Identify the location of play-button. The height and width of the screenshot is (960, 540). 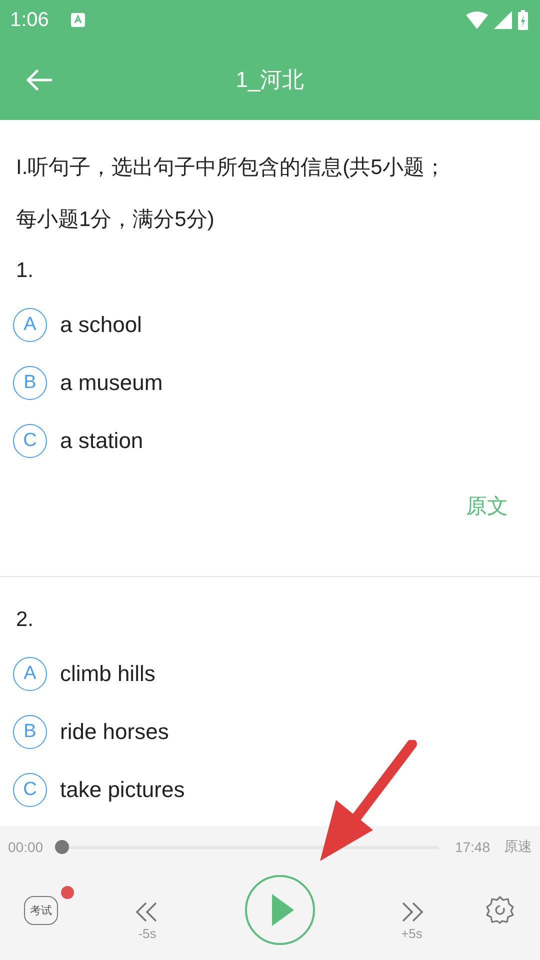
(279, 910).